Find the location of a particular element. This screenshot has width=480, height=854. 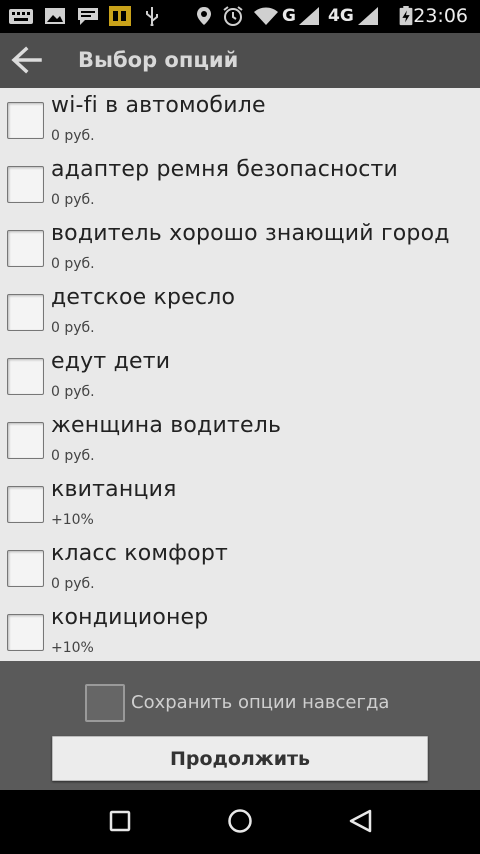

option-row: wi-fi в автомобиле 0 руб. is located at coordinates (240, 120).